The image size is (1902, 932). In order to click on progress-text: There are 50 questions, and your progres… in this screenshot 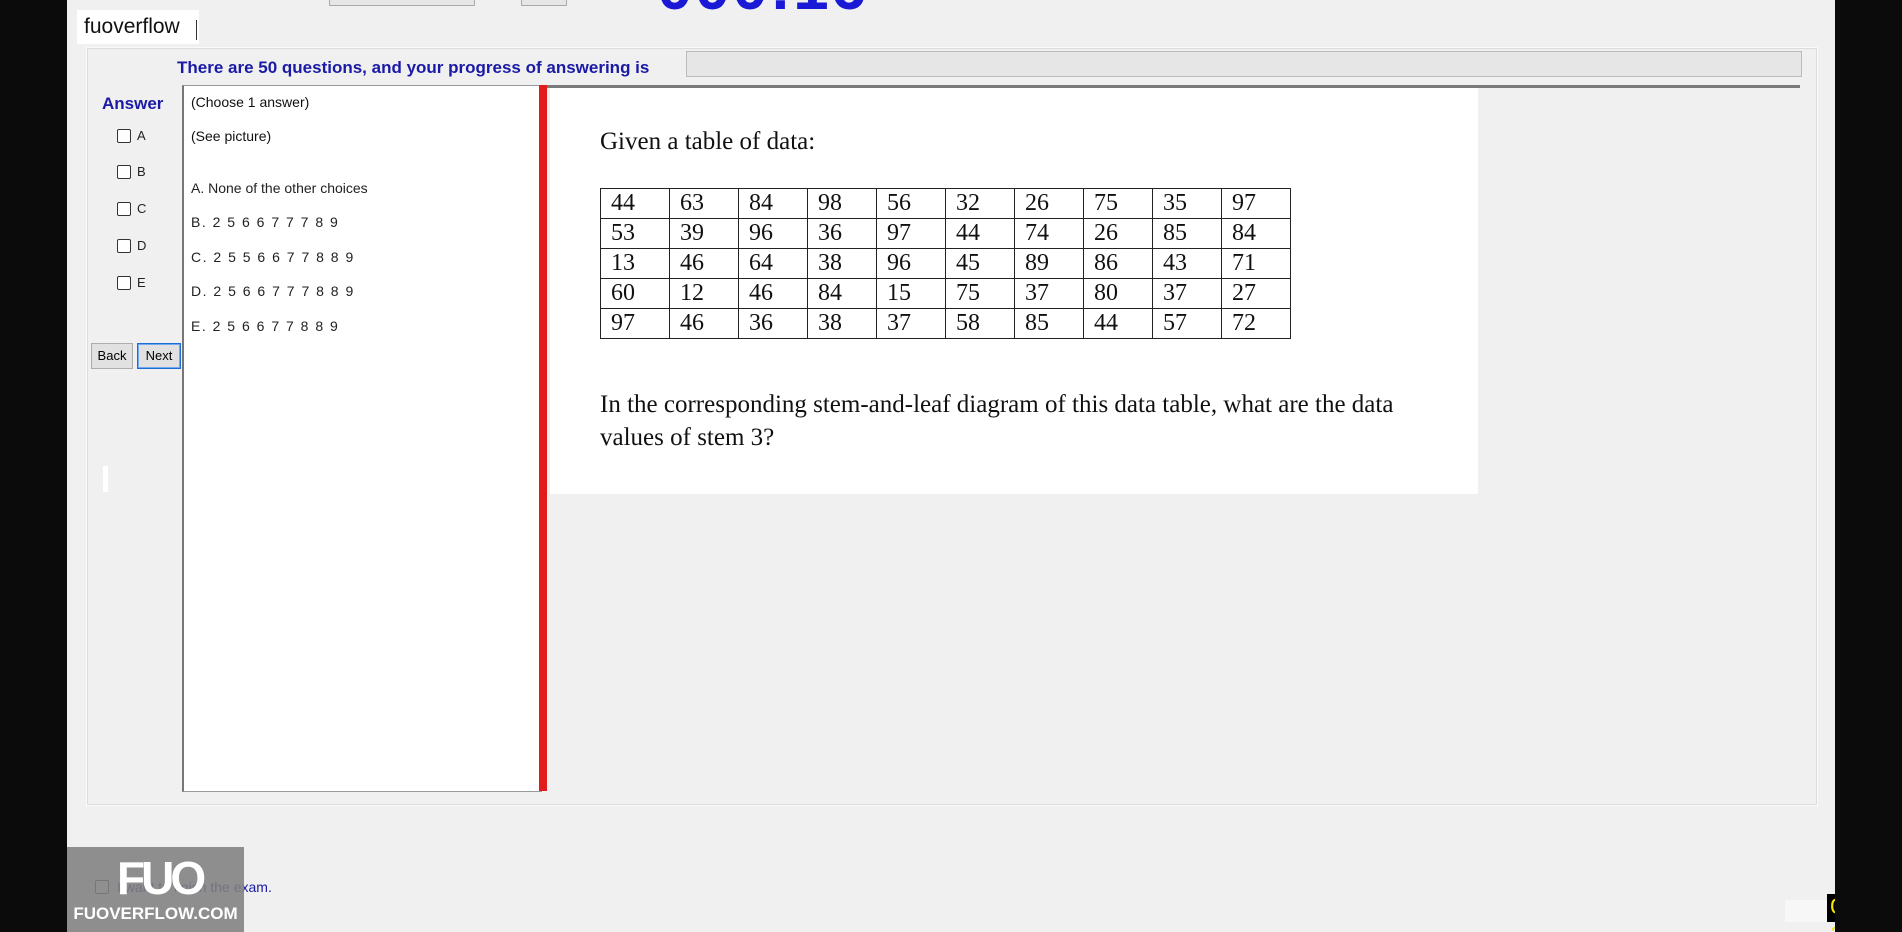, I will do `click(413, 67)`.